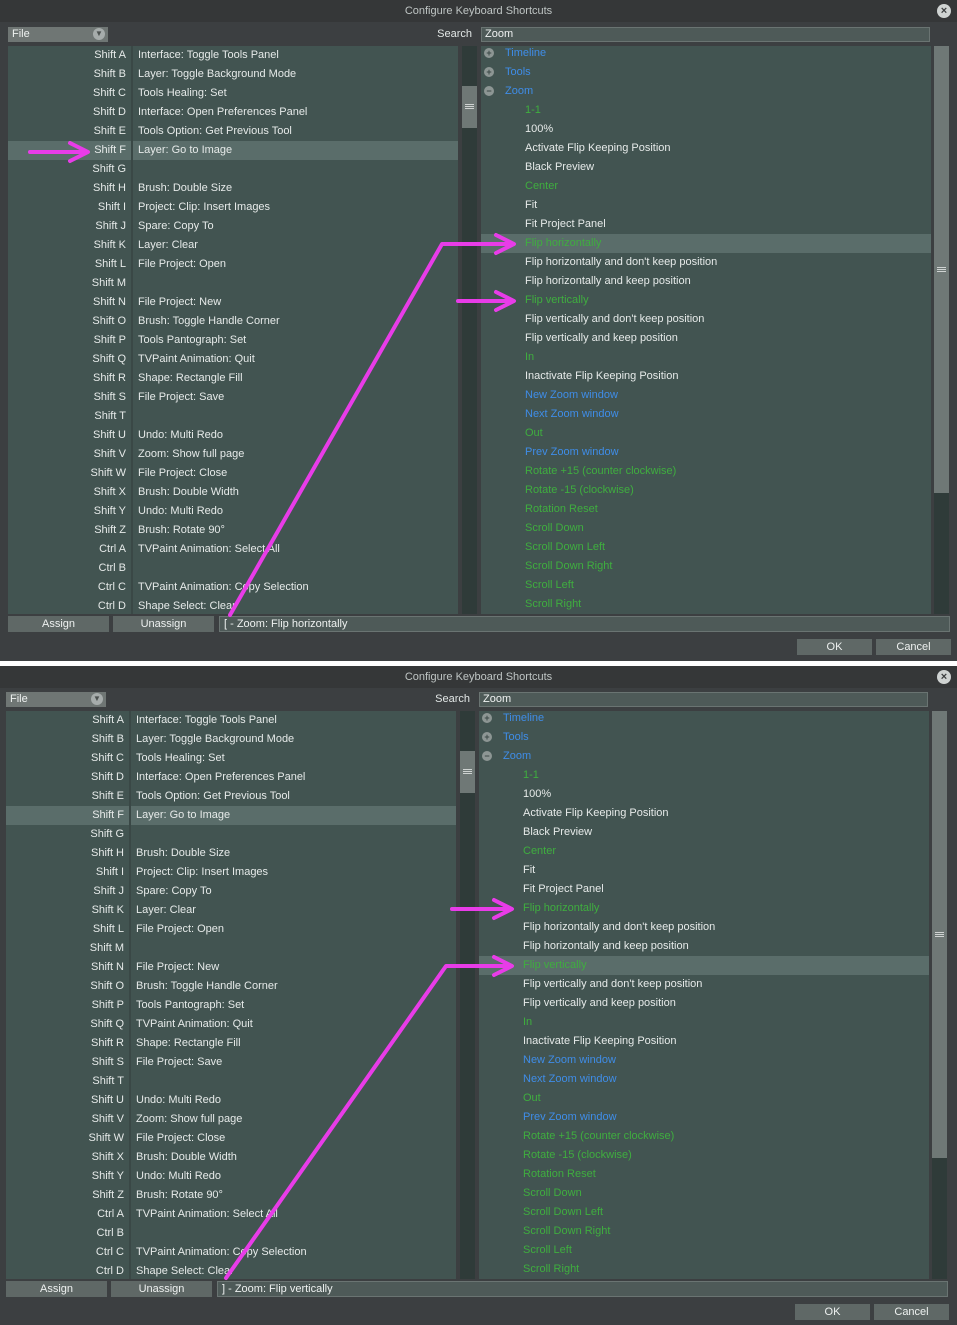 The image size is (957, 1325). I want to click on shortcut-row: Shift F Layer: Go to Image, so click(231, 815).